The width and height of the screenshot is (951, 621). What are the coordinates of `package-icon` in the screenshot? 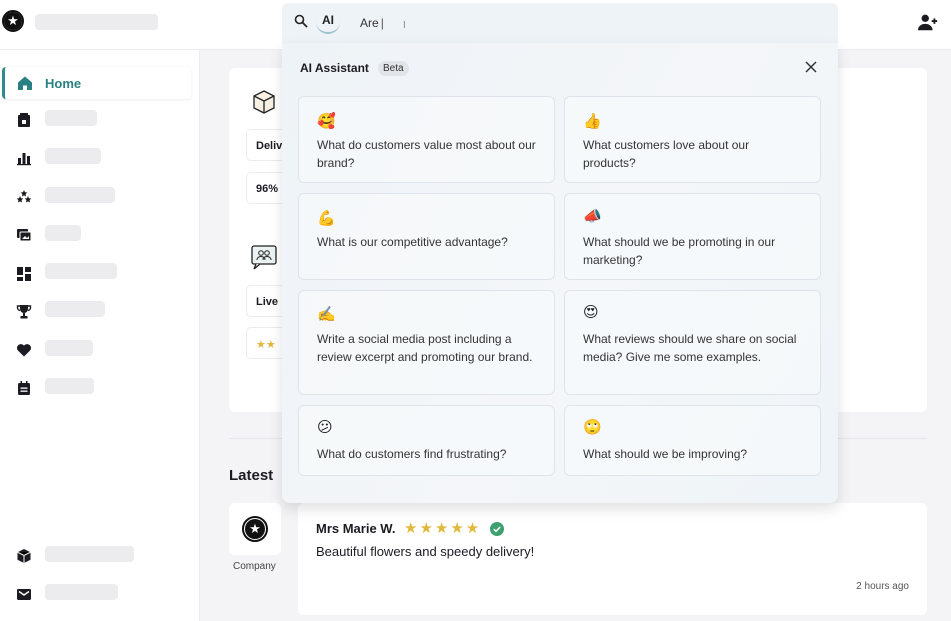 It's located at (264, 102).